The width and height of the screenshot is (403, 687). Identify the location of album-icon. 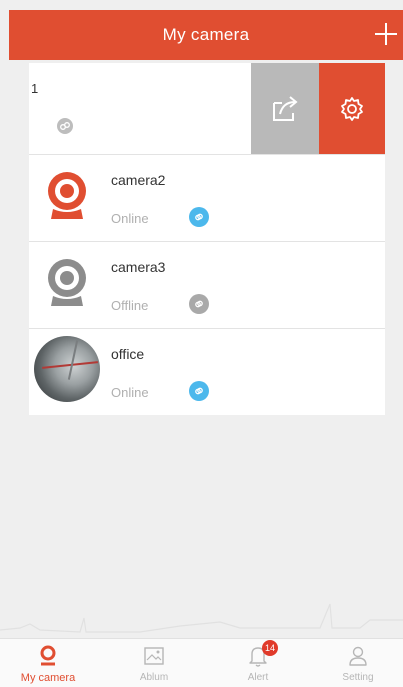
(154, 656).